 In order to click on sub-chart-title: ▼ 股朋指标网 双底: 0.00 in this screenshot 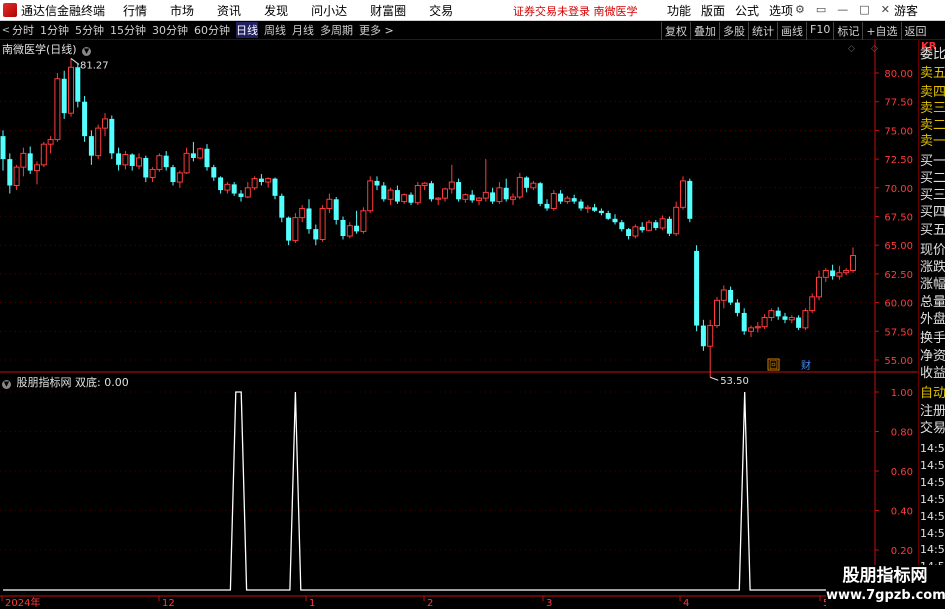, I will do `click(65, 382)`.